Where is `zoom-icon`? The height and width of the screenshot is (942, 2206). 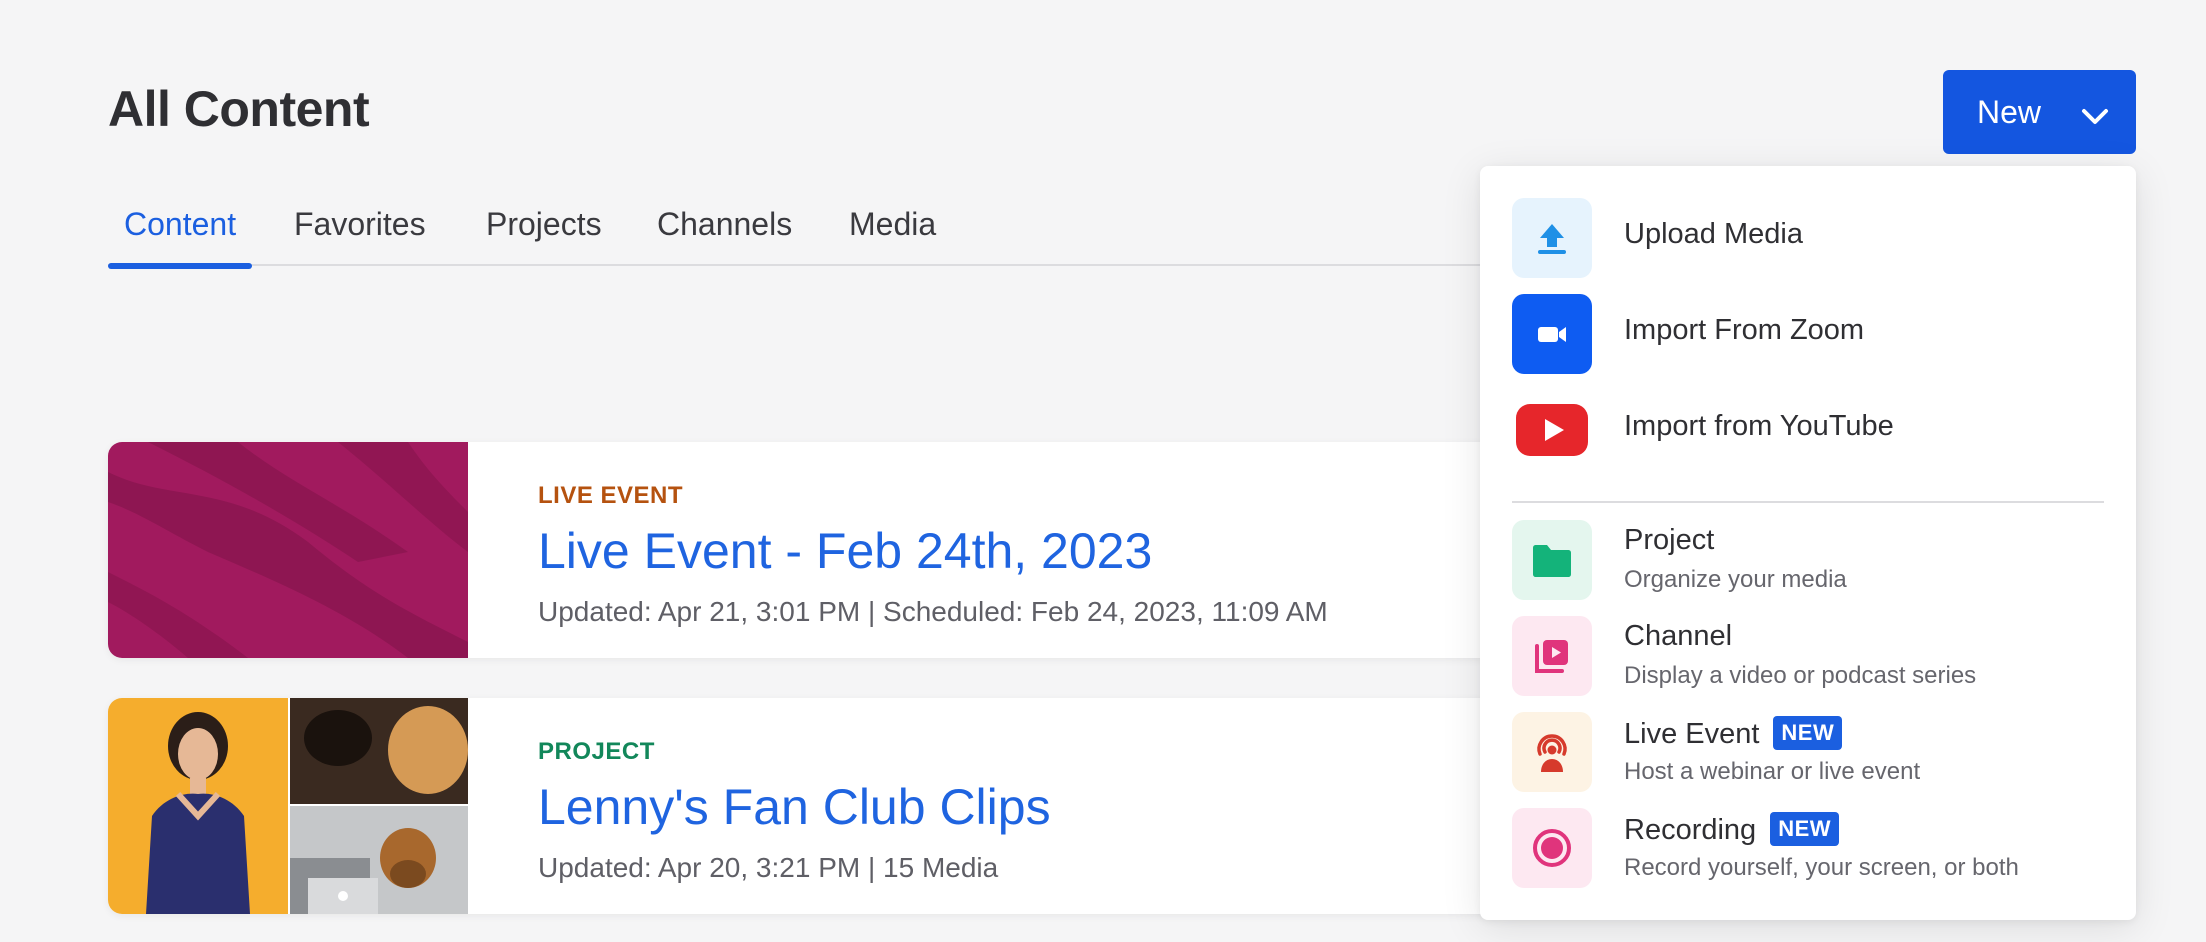
zoom-icon is located at coordinates (1552, 334).